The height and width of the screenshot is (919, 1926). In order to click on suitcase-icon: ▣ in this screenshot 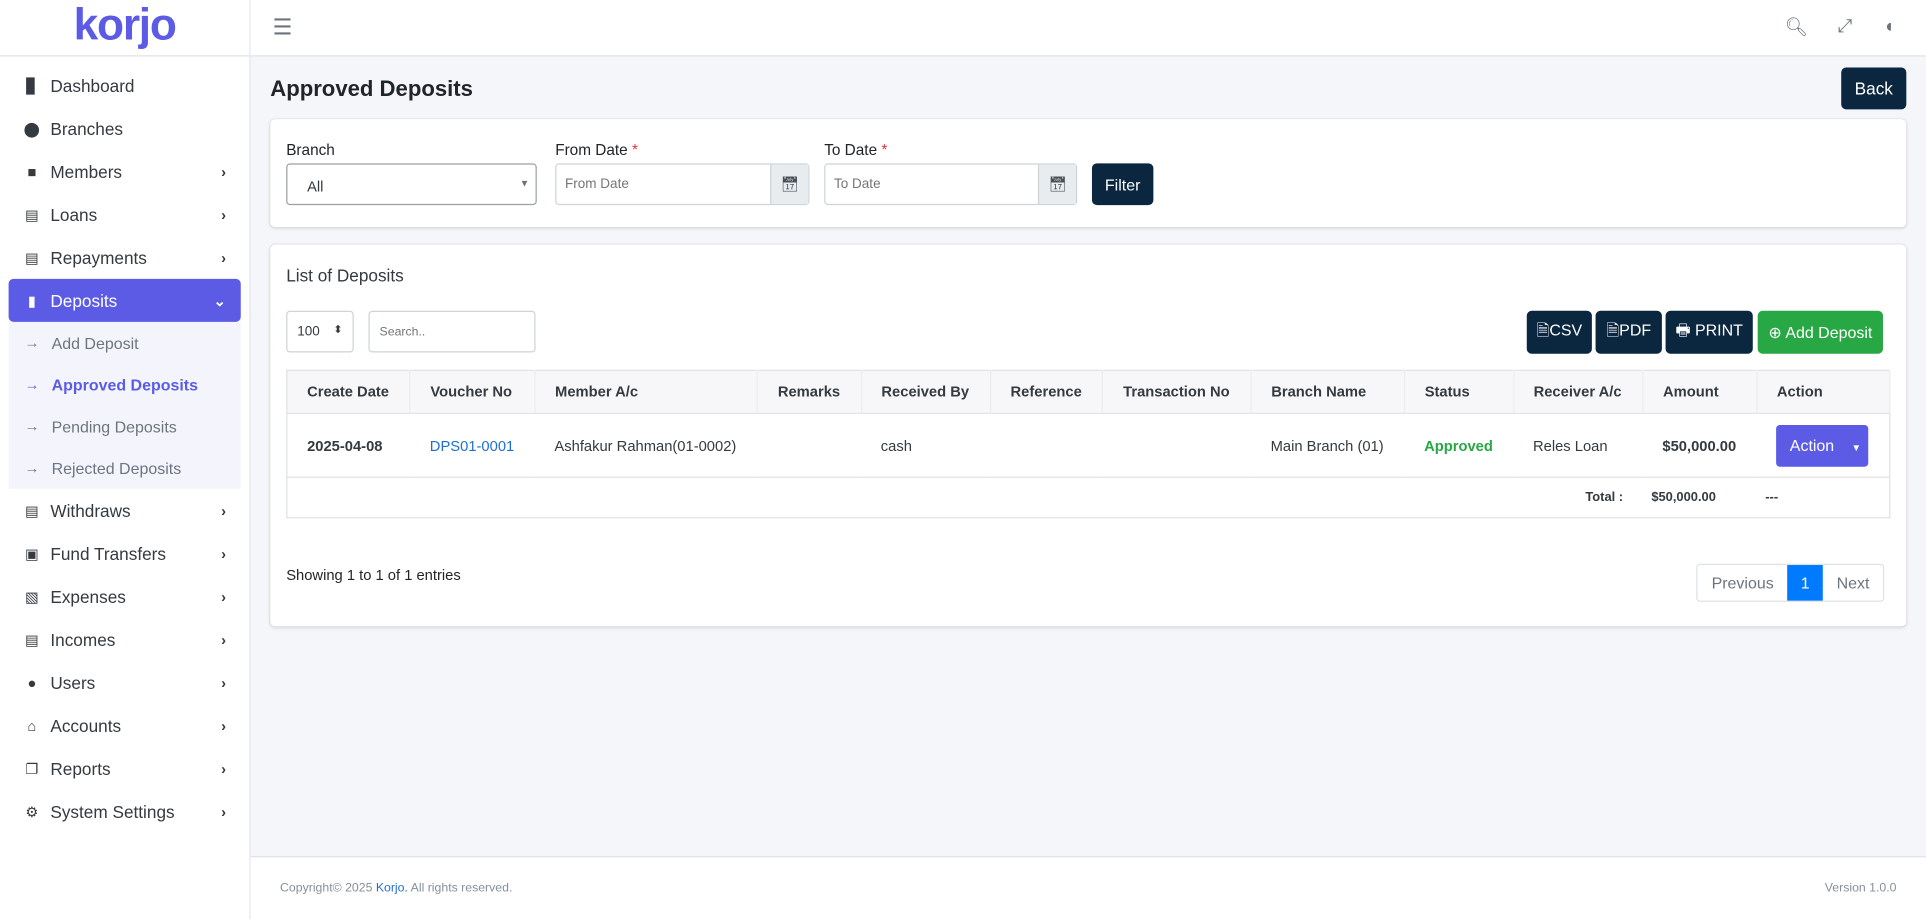, I will do `click(31, 553)`.